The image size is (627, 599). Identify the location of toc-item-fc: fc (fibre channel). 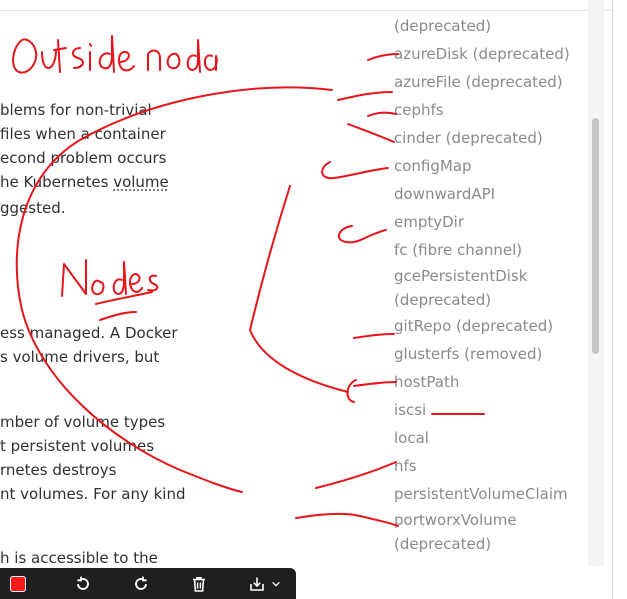
(486, 250).